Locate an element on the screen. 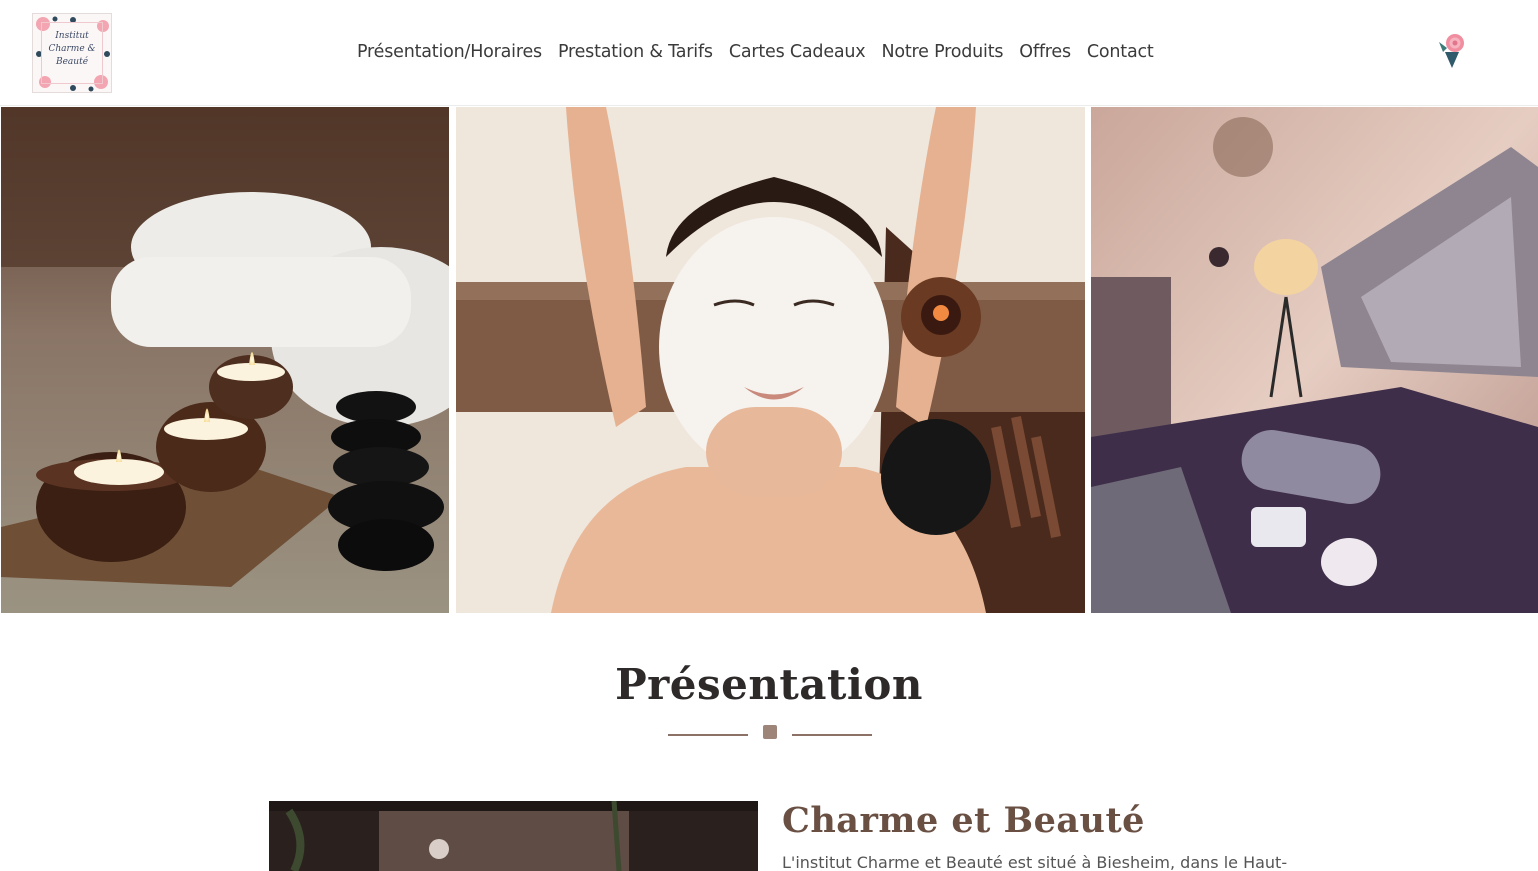  divider-square-icon is located at coordinates (770, 732).